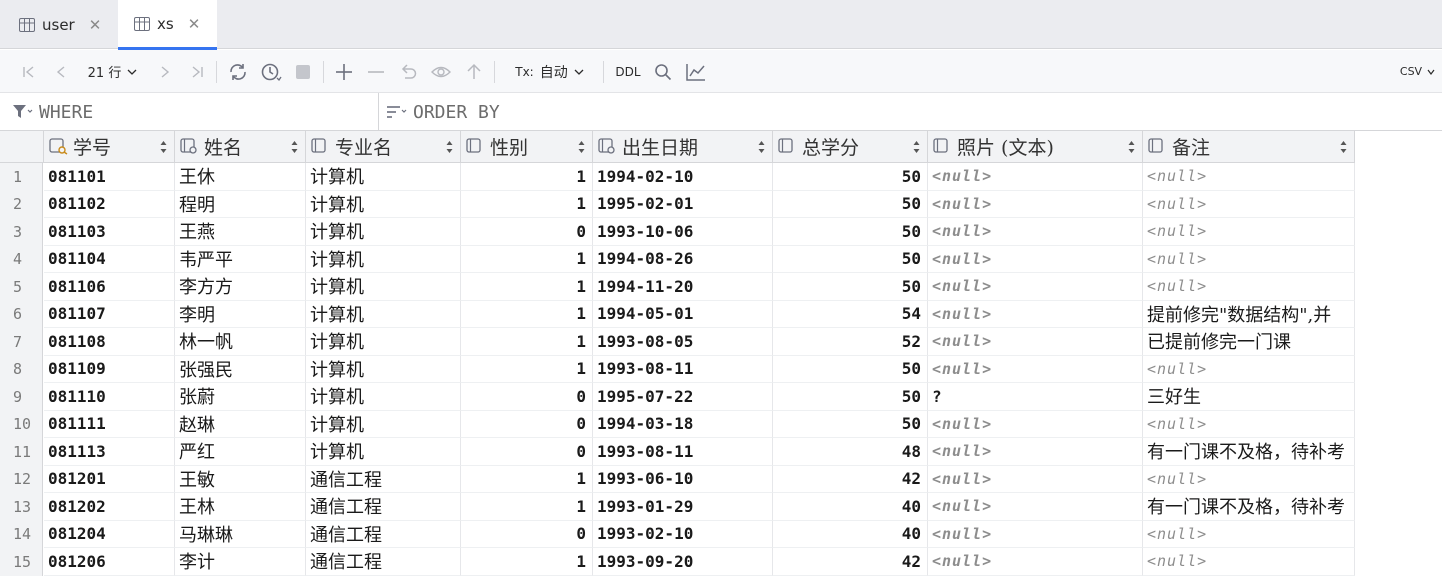 This screenshot has height=582, width=1442. What do you see at coordinates (683, 369) in the screenshot?
I see `cell-cssj: 1993-08-11` at bounding box center [683, 369].